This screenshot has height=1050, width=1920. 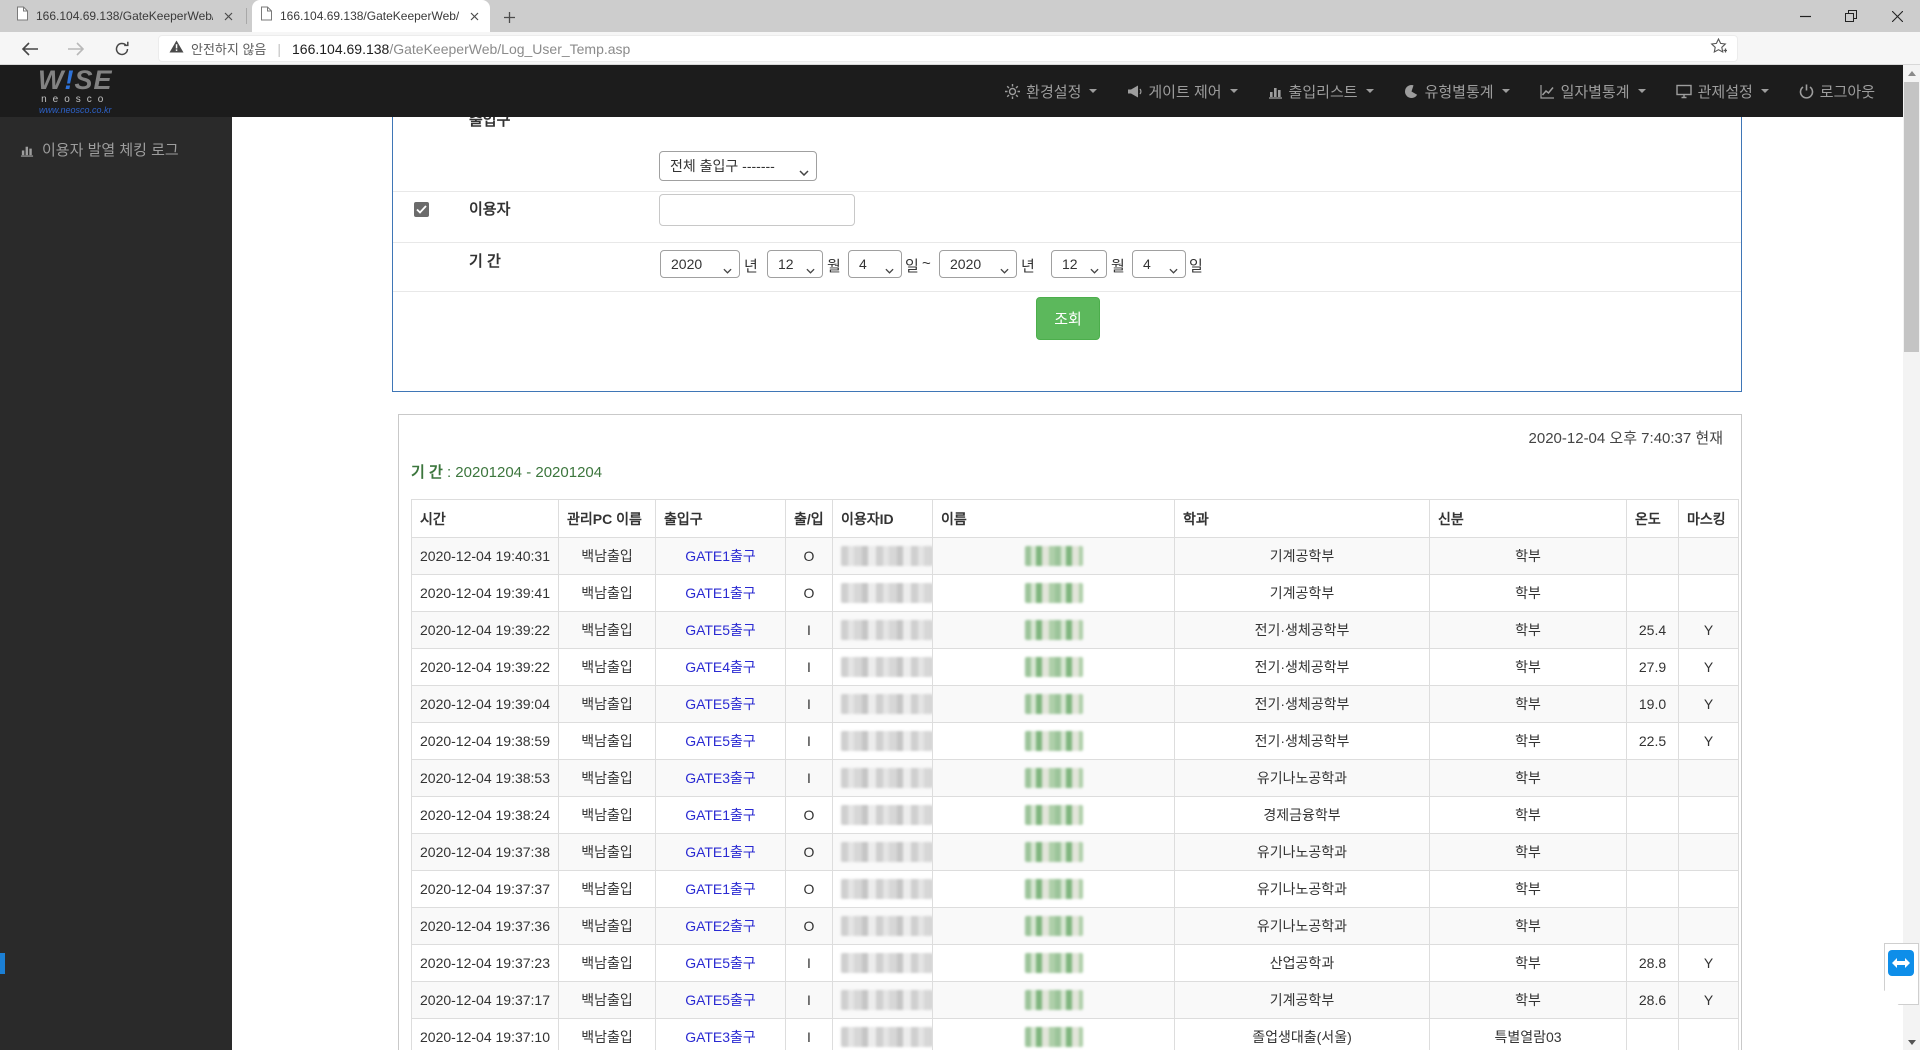 What do you see at coordinates (1051, 91) in the screenshot?
I see `menu-settings: 환경설정` at bounding box center [1051, 91].